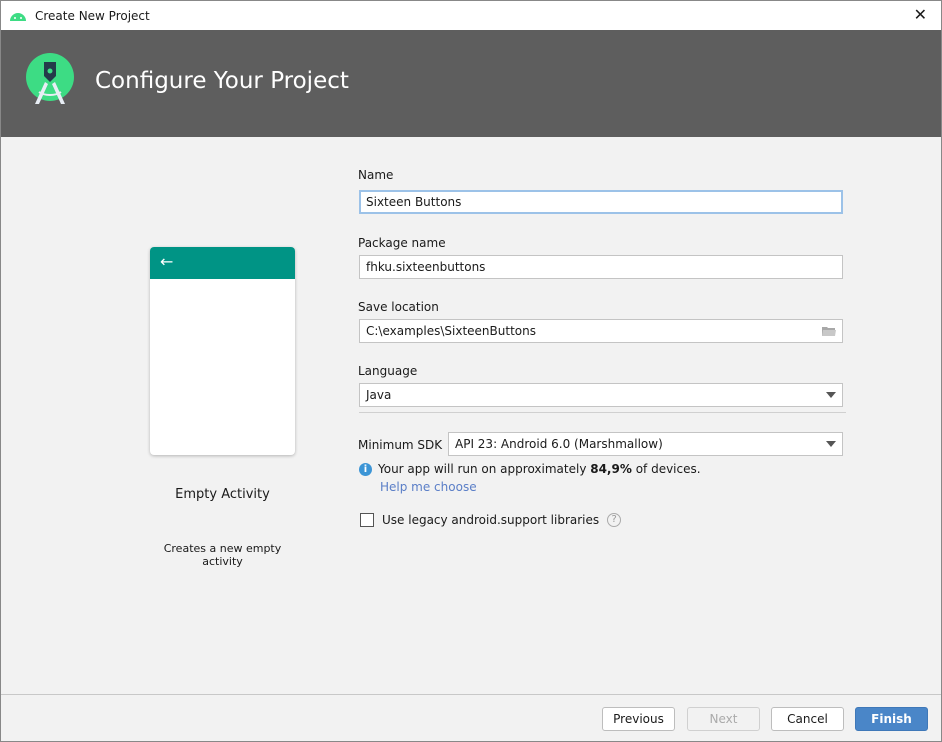 The width and height of the screenshot is (942, 742). What do you see at coordinates (222, 555) in the screenshot?
I see `template-description: Creates a new empty activity` at bounding box center [222, 555].